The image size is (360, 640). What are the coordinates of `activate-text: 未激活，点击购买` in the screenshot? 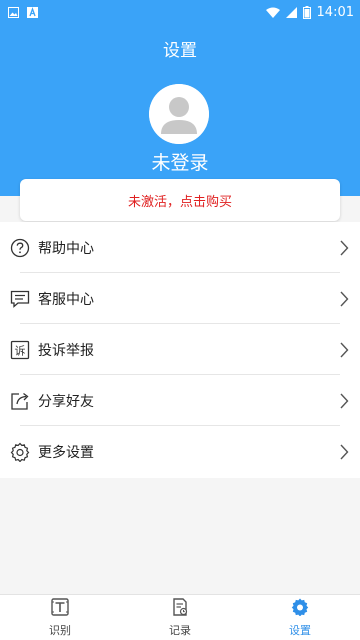 It's located at (179, 202).